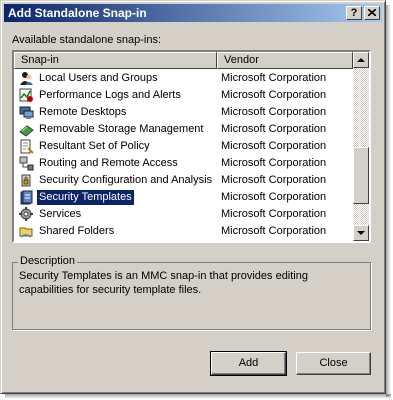 Image resolution: width=393 pixels, height=400 pixels. I want to click on window-shadow-right, so click(388, 201).